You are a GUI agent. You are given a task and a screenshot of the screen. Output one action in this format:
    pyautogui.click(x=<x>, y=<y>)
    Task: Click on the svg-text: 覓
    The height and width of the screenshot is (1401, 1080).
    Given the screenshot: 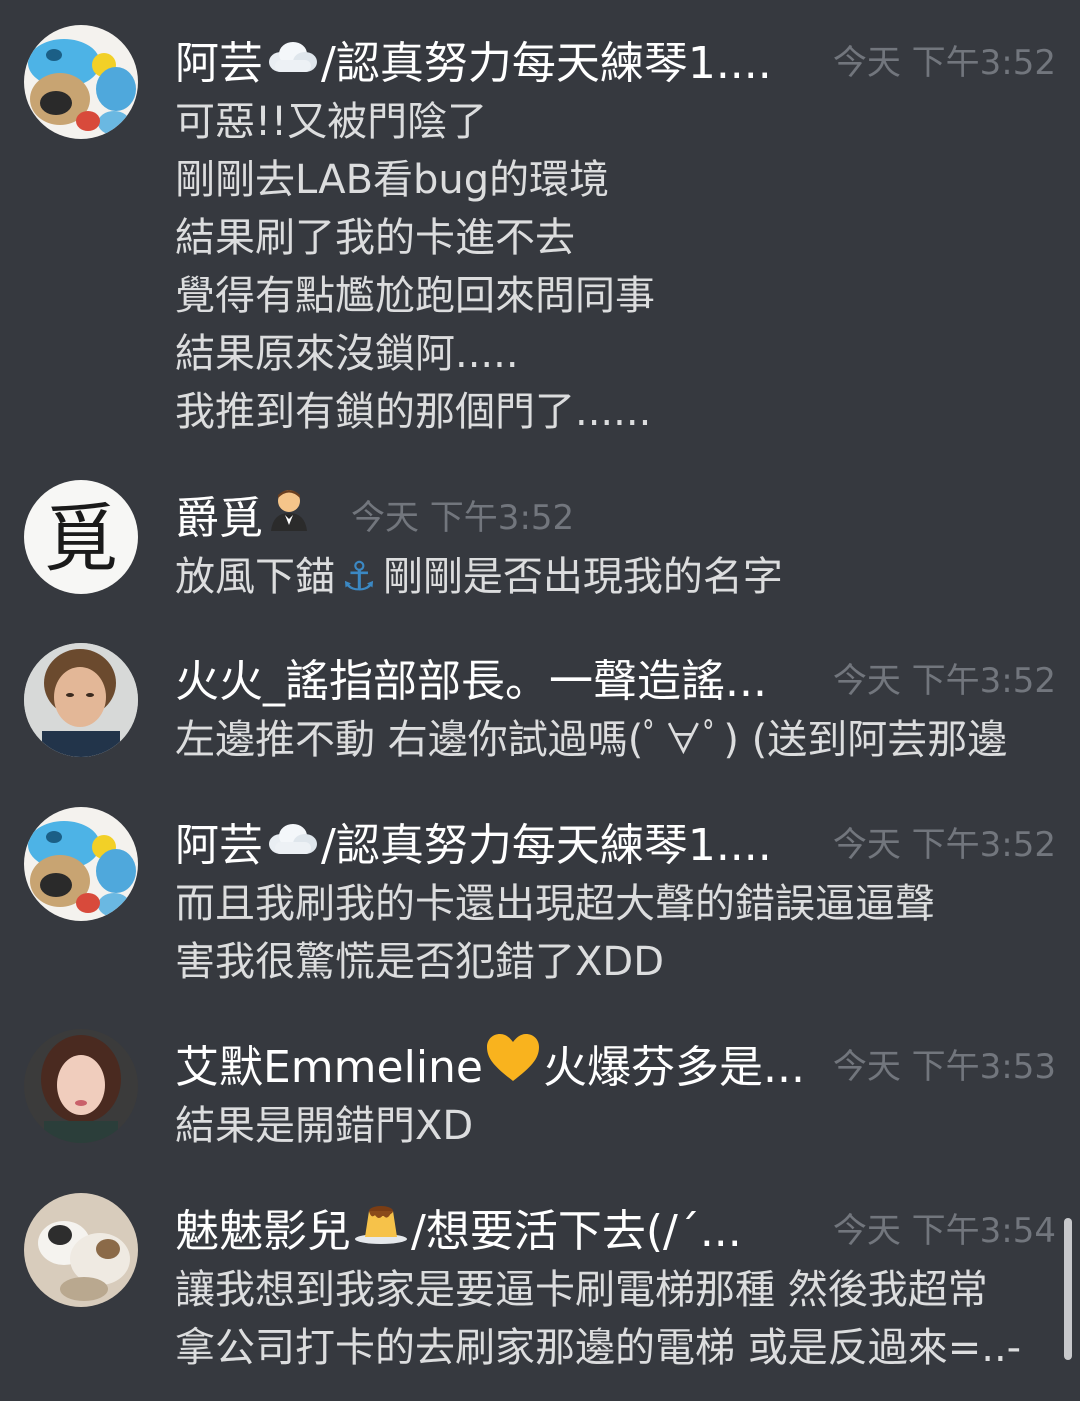 What is the action you would take?
    pyautogui.click(x=81, y=539)
    